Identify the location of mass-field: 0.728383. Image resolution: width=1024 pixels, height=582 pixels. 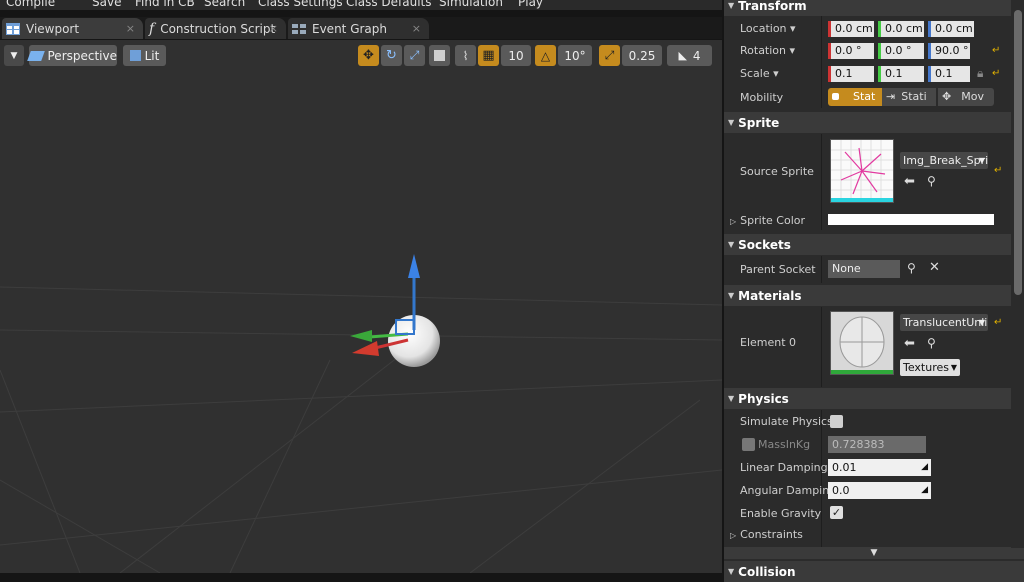
(877, 444).